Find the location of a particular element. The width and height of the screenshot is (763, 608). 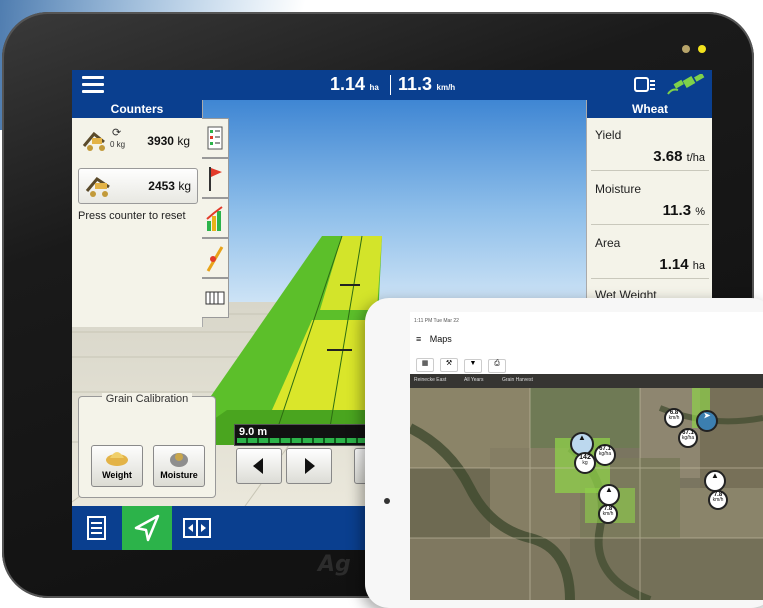

counters-title: Counters is located at coordinates (137, 109).